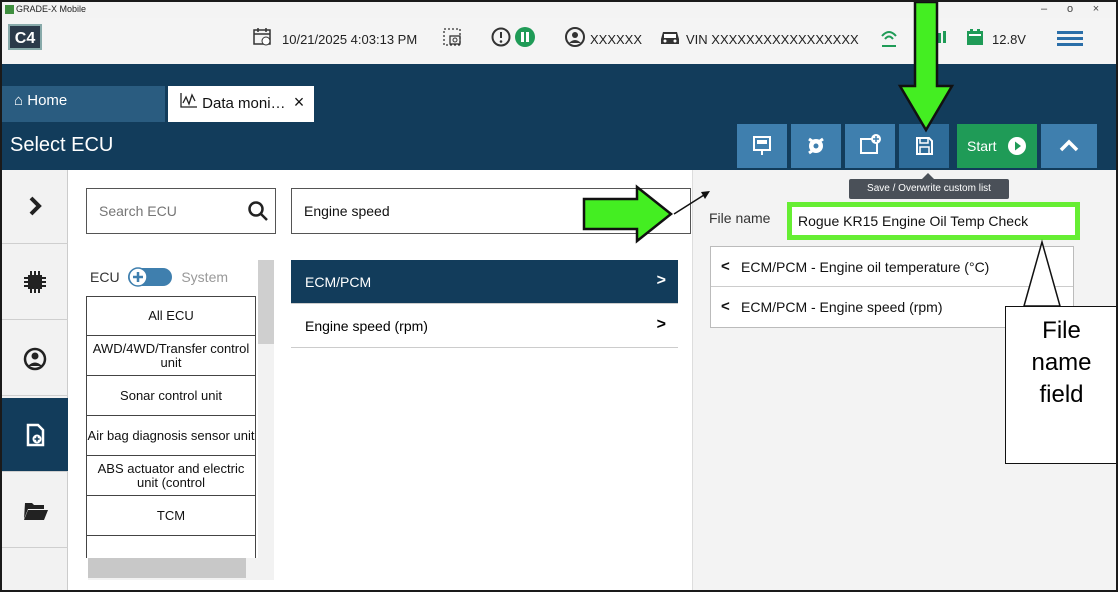  What do you see at coordinates (691, 203) in the screenshot?
I see `pointer-arrow-icon` at bounding box center [691, 203].